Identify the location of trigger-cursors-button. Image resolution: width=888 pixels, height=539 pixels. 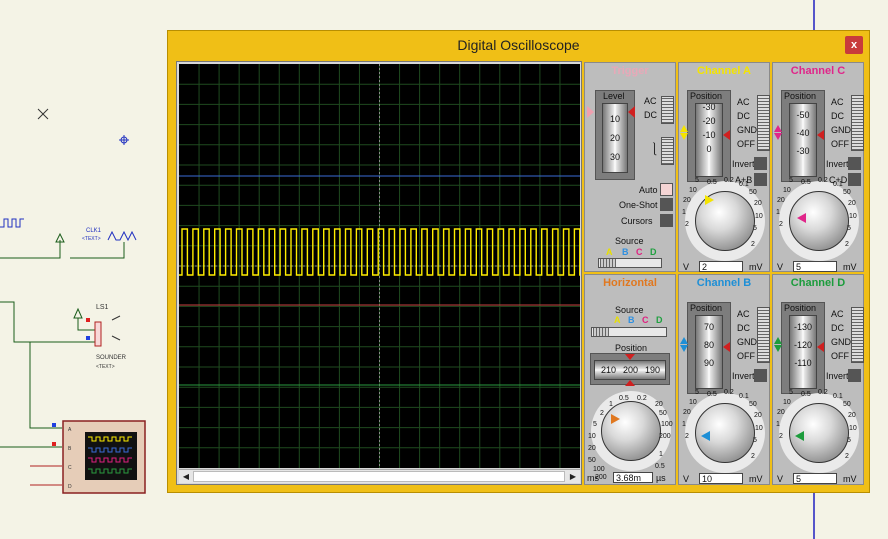
(666, 220).